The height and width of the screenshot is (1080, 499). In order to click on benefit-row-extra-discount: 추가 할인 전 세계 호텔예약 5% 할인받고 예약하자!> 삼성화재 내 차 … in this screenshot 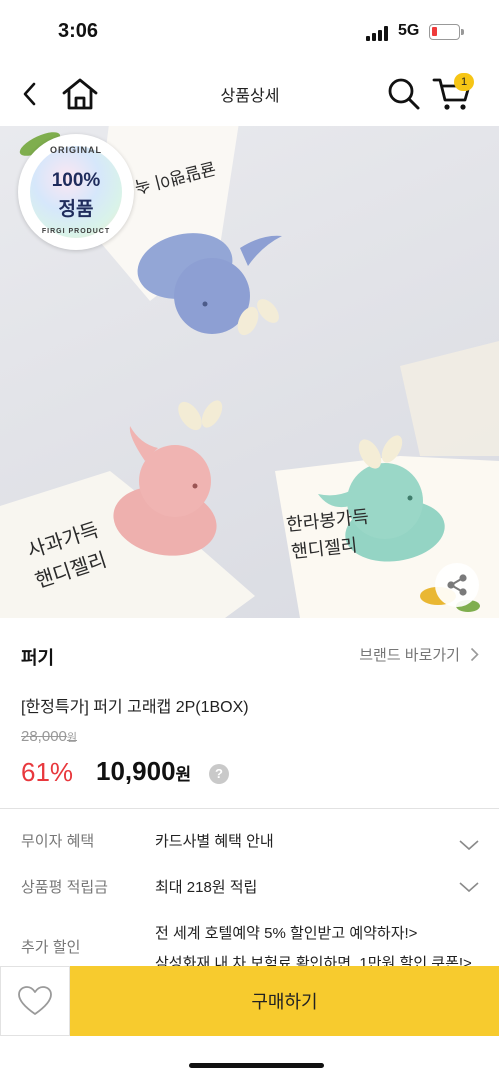, I will do `click(249, 943)`.